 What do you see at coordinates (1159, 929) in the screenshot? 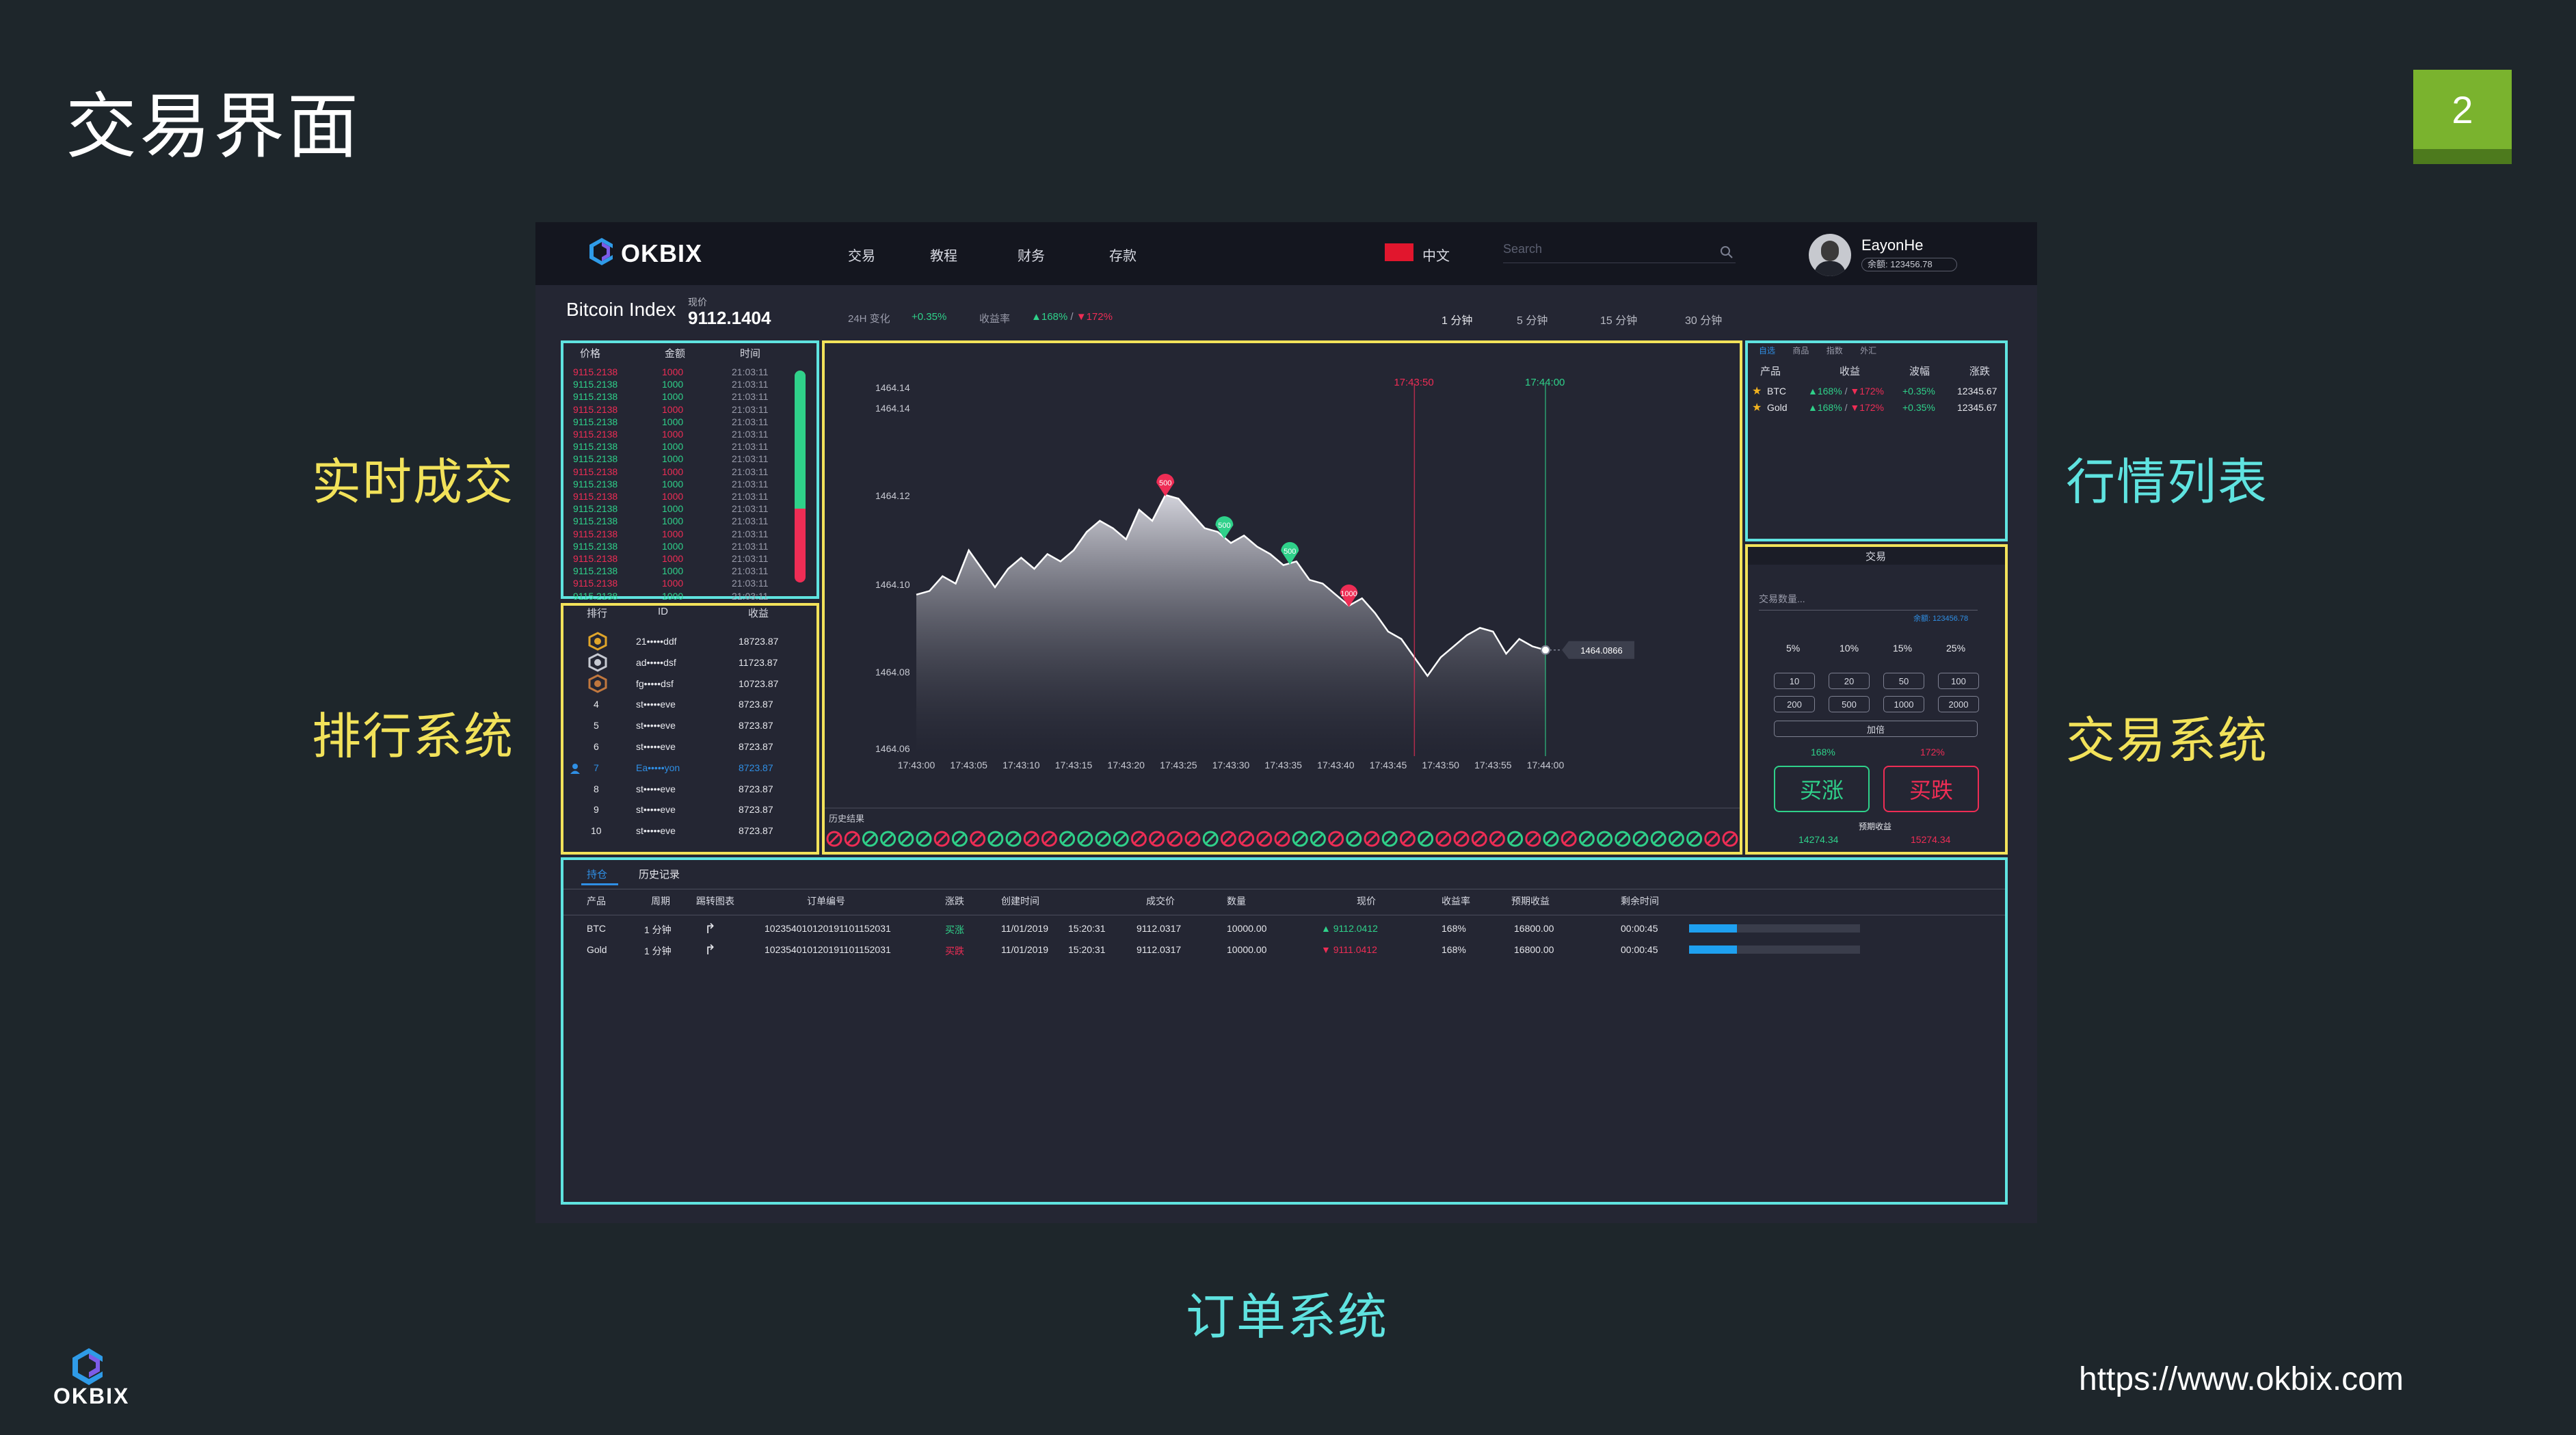
I see `order-deal-price: 9112.0317` at bounding box center [1159, 929].